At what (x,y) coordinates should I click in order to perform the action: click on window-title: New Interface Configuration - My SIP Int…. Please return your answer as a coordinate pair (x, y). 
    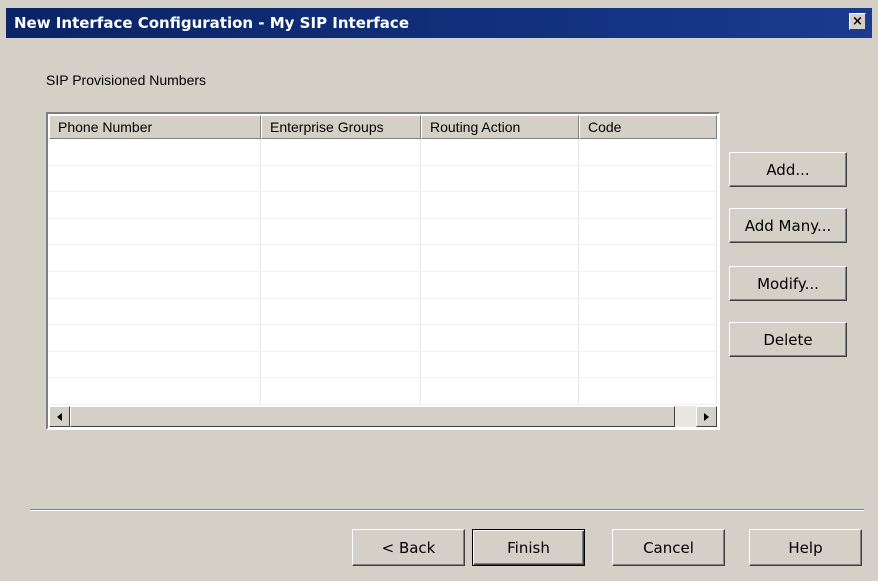
    Looking at the image, I should click on (211, 23).